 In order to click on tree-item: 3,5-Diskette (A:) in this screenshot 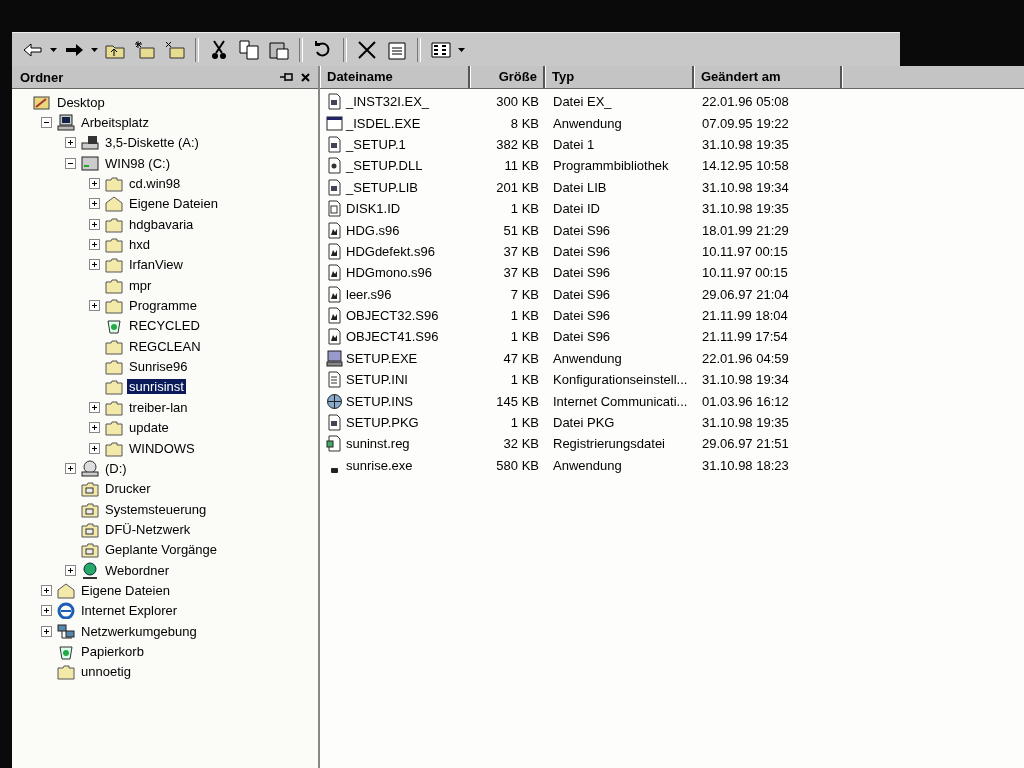, I will do `click(152, 143)`.